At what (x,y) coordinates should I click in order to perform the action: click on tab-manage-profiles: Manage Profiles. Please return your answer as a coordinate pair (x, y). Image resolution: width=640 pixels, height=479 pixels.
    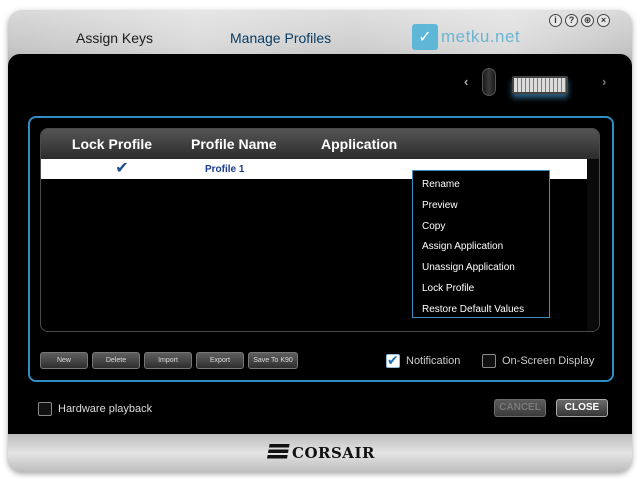
    Looking at the image, I should click on (280, 38).